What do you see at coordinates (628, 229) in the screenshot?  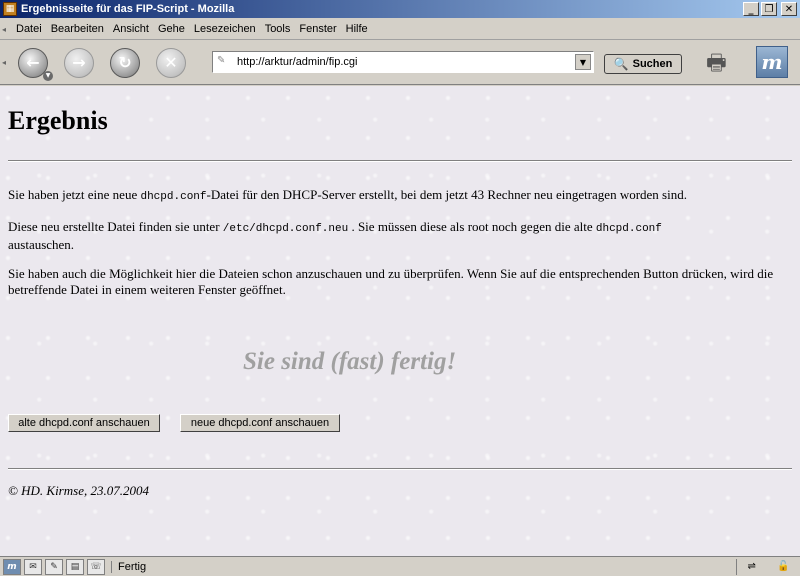 I see `p2-code-file: dhcpd.conf` at bounding box center [628, 229].